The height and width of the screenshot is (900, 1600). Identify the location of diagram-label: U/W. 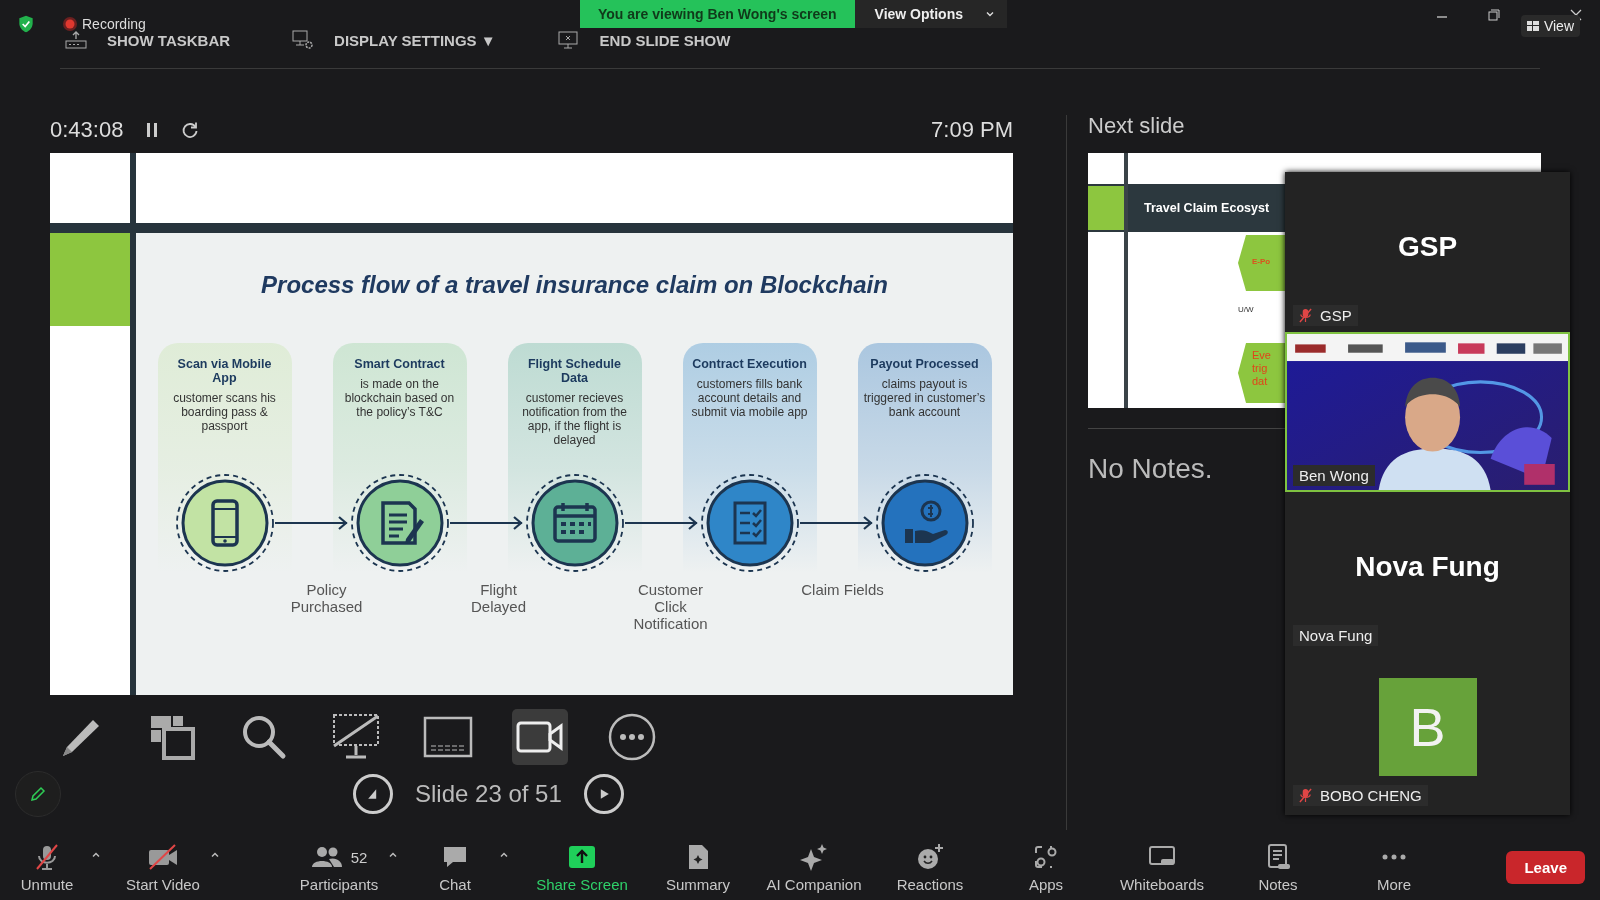
(1246, 309).